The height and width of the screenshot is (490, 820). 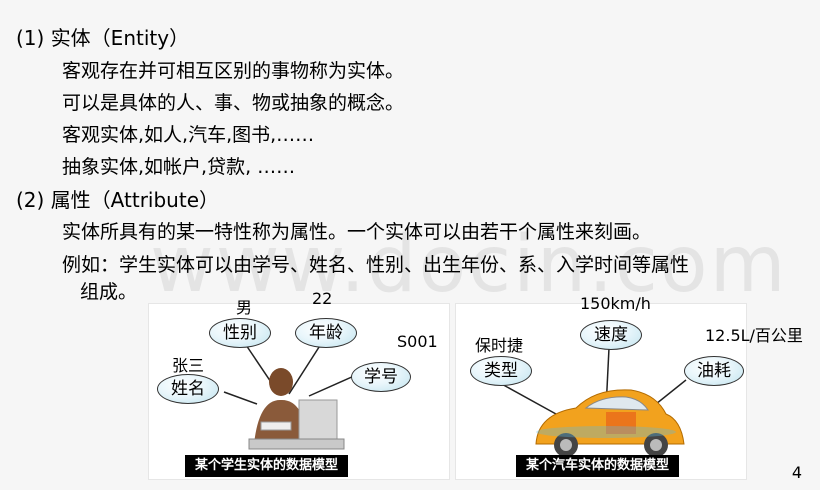 What do you see at coordinates (188, 389) in the screenshot?
I see `attr-name-ellipse: 姓名` at bounding box center [188, 389].